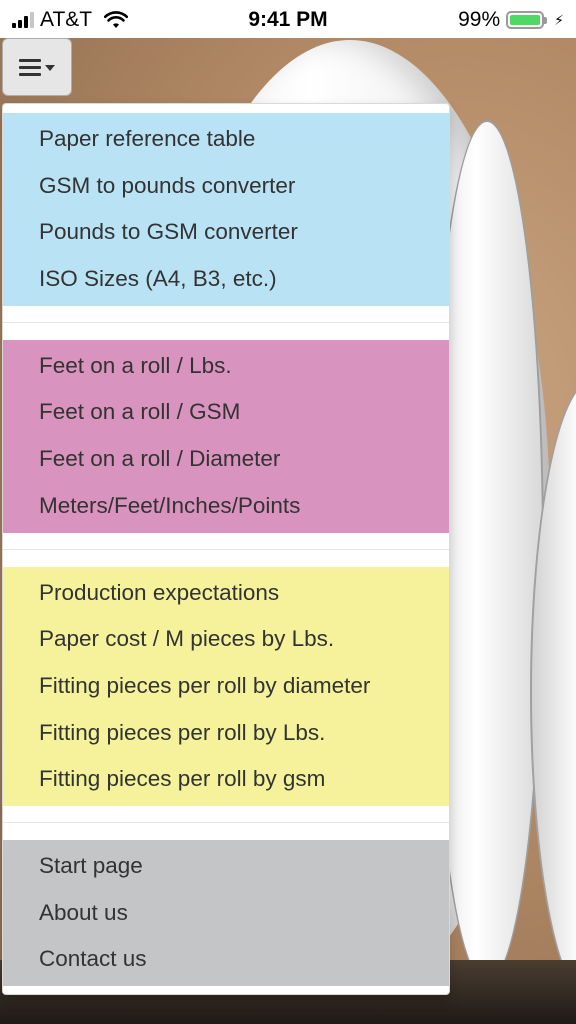  Describe the element at coordinates (226, 279) in the screenshot. I see `menu-item-iso-sizes: ISO Sizes (A4, B3, etc.)` at that location.